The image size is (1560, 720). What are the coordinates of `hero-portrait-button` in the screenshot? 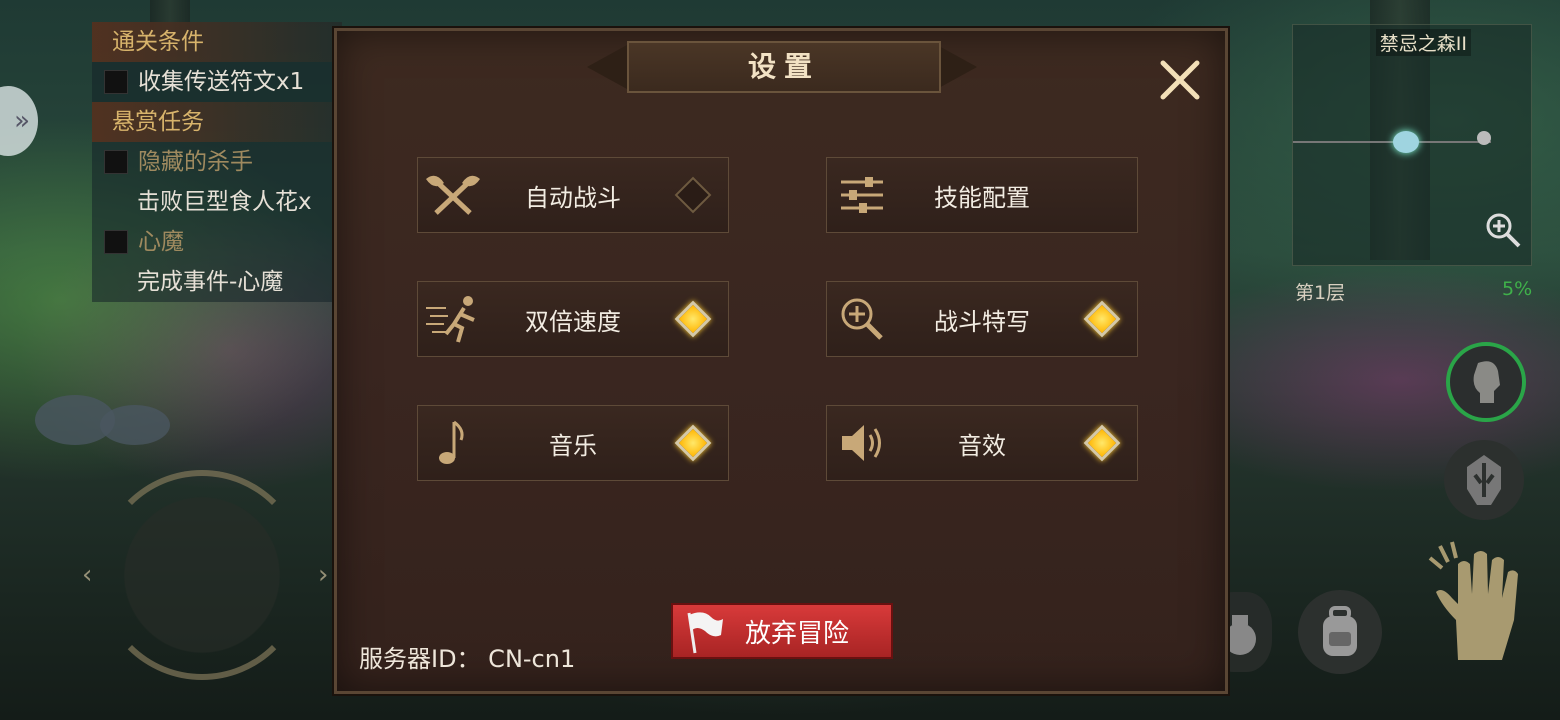 It's located at (1486, 382).